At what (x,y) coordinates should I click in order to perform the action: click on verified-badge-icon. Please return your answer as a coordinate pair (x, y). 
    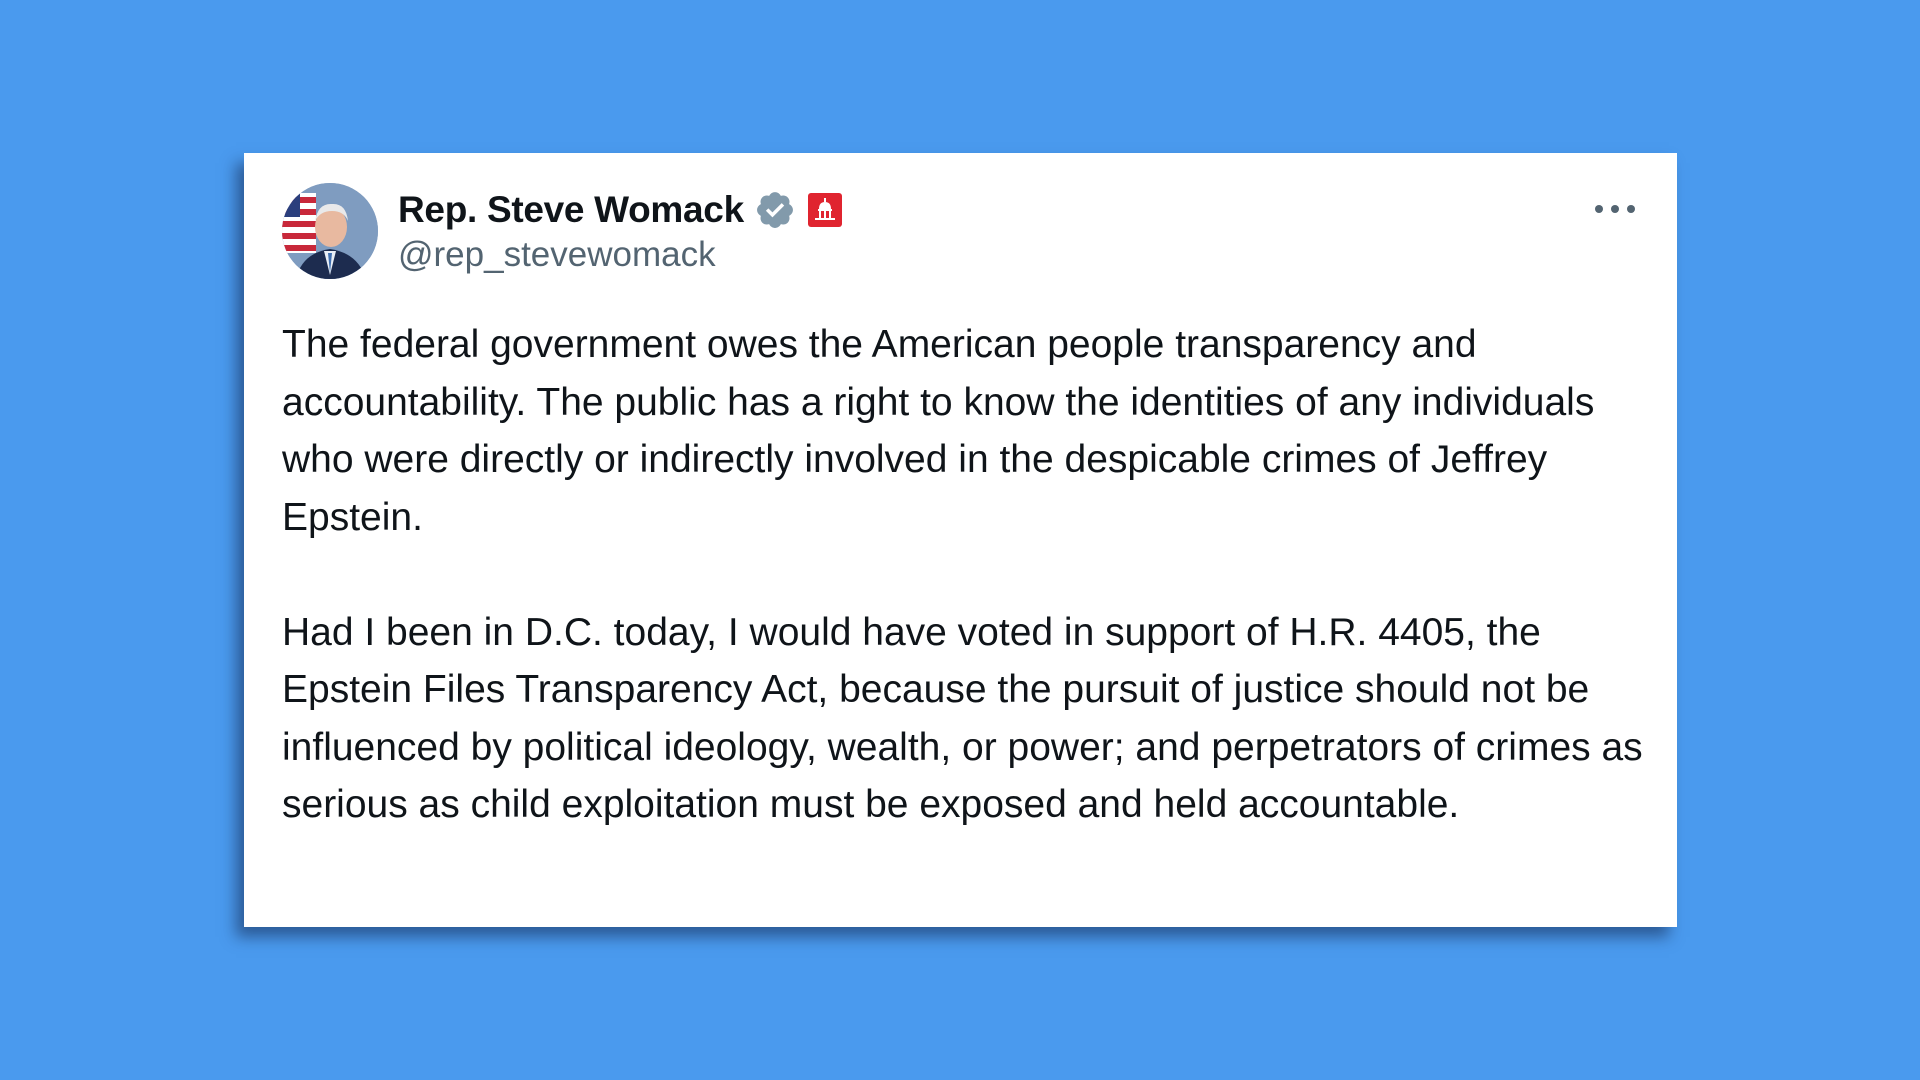
    Looking at the image, I should click on (775, 210).